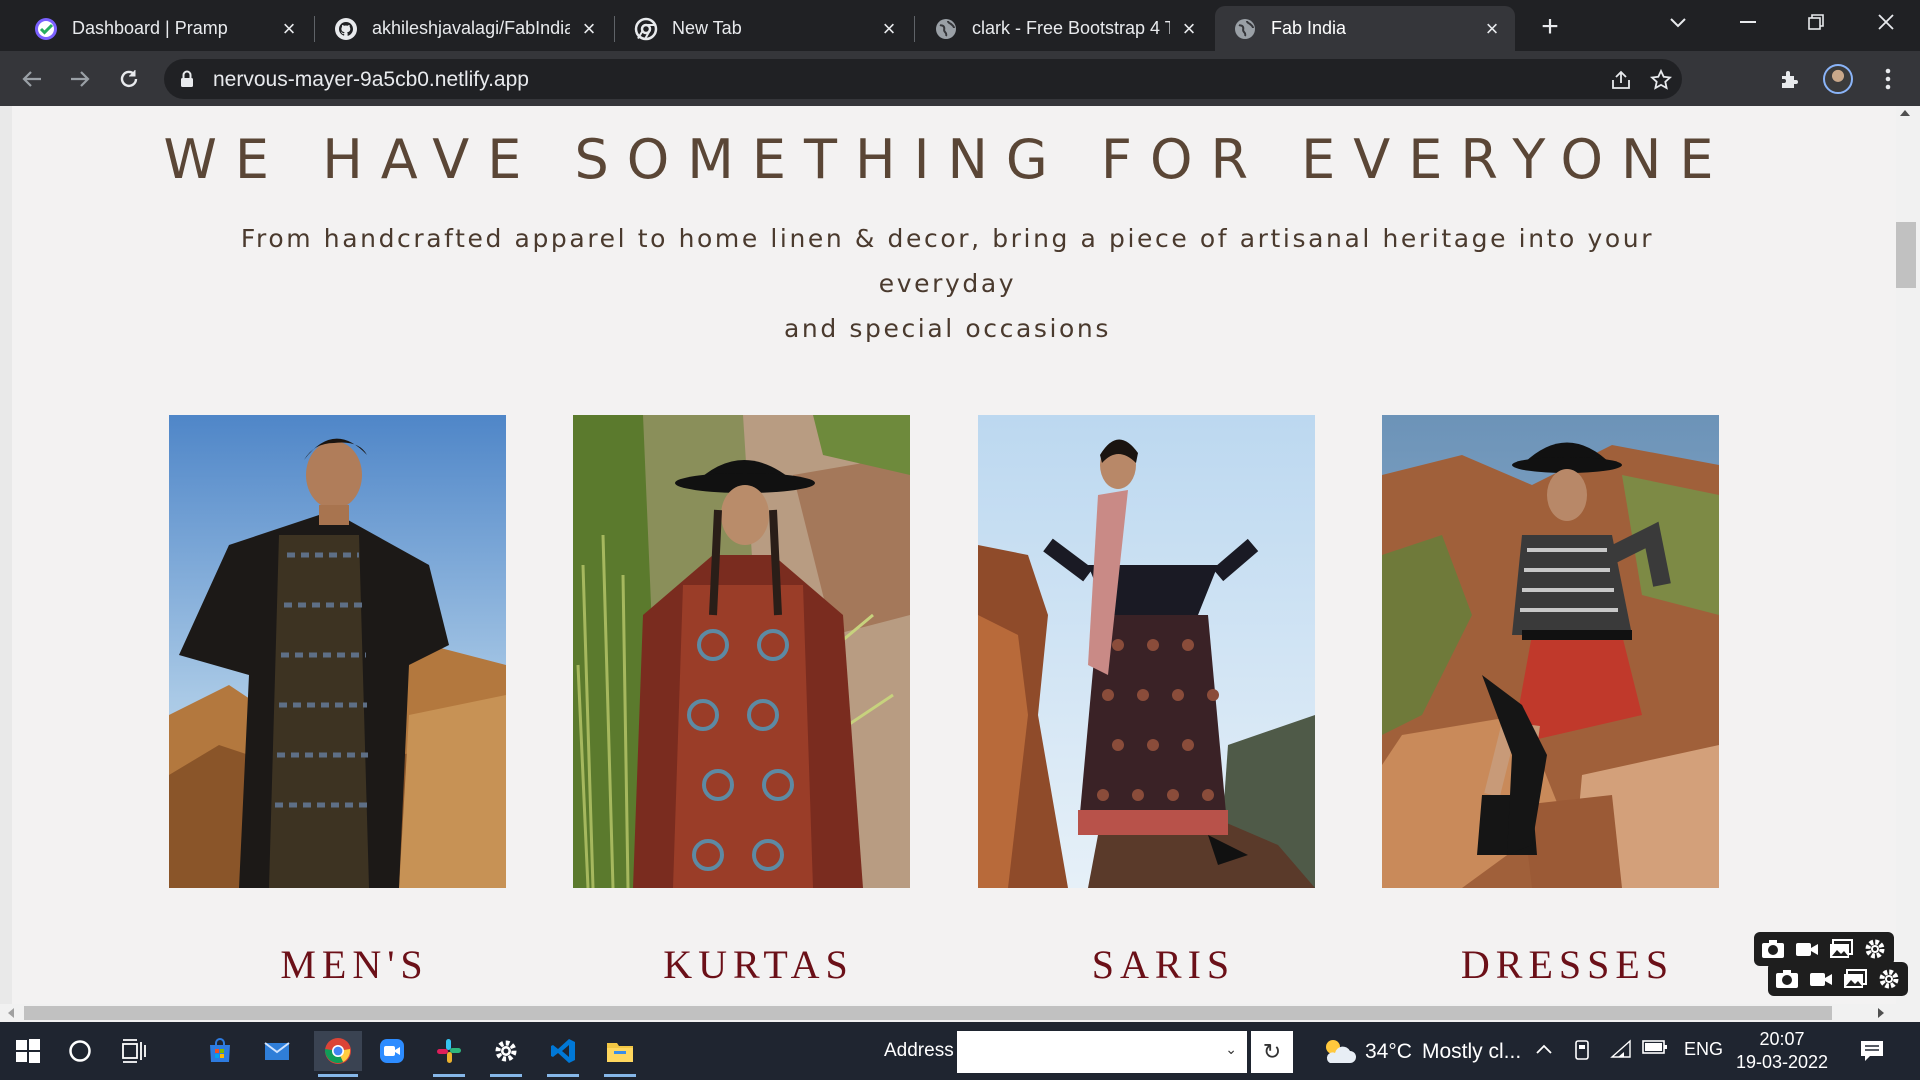 This screenshot has width=1920, height=1080. What do you see at coordinates (1544, 1049) in the screenshot?
I see `tray-overflow-chevron-icon` at bounding box center [1544, 1049].